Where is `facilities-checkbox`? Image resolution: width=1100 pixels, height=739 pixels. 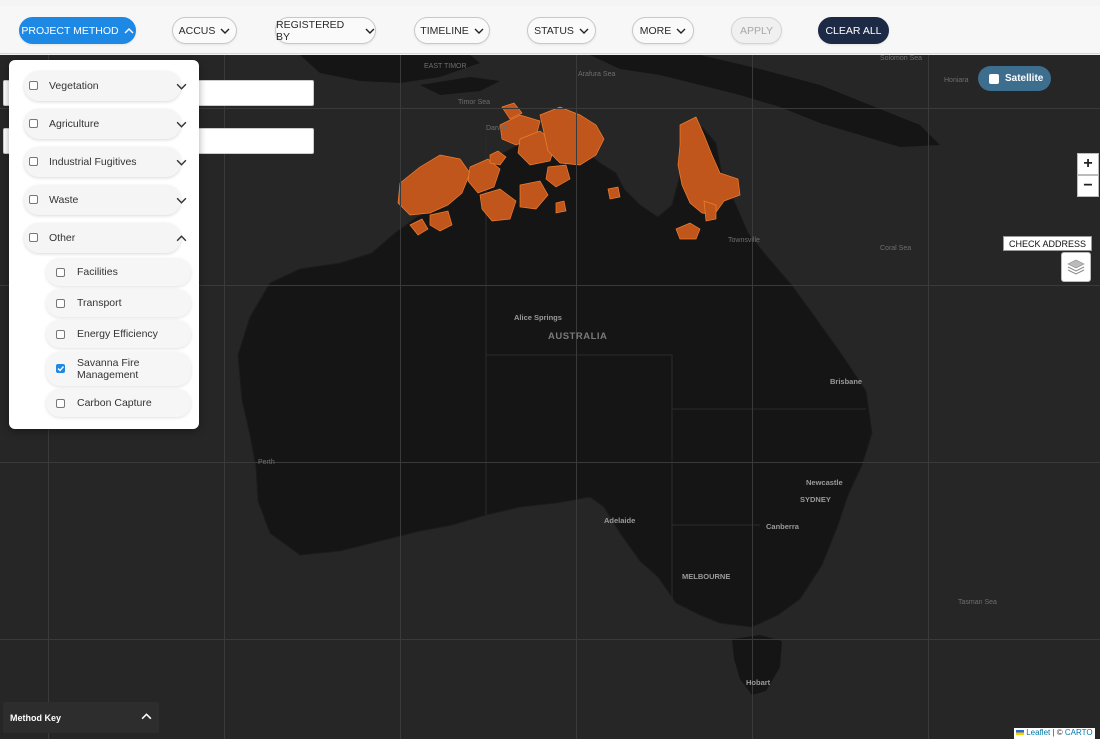
facilities-checkbox is located at coordinates (60, 272).